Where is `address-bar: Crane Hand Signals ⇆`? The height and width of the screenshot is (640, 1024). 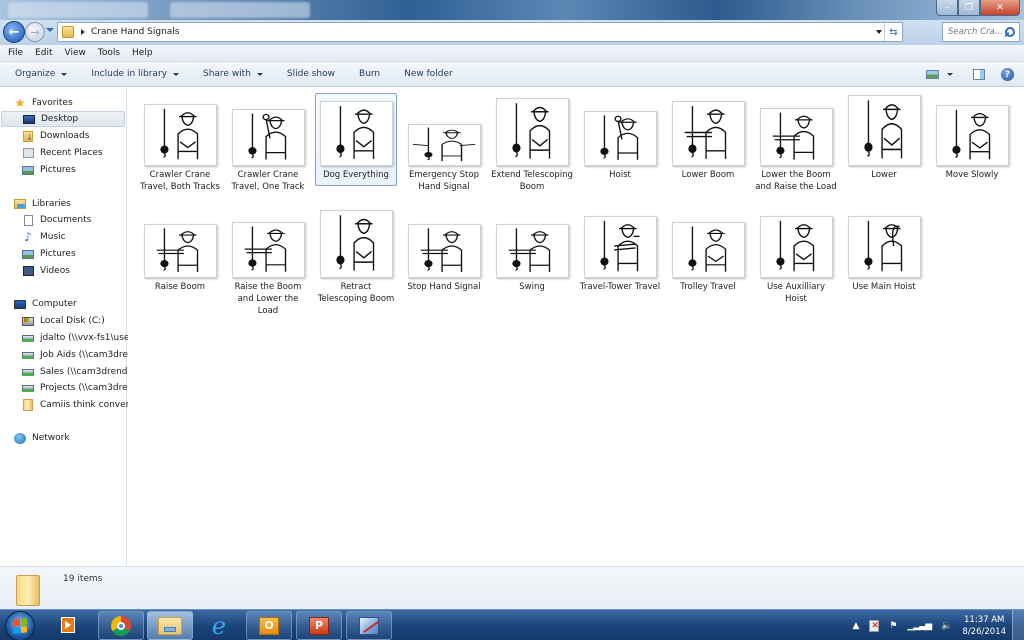 address-bar: Crane Hand Signals ⇆ is located at coordinates (480, 32).